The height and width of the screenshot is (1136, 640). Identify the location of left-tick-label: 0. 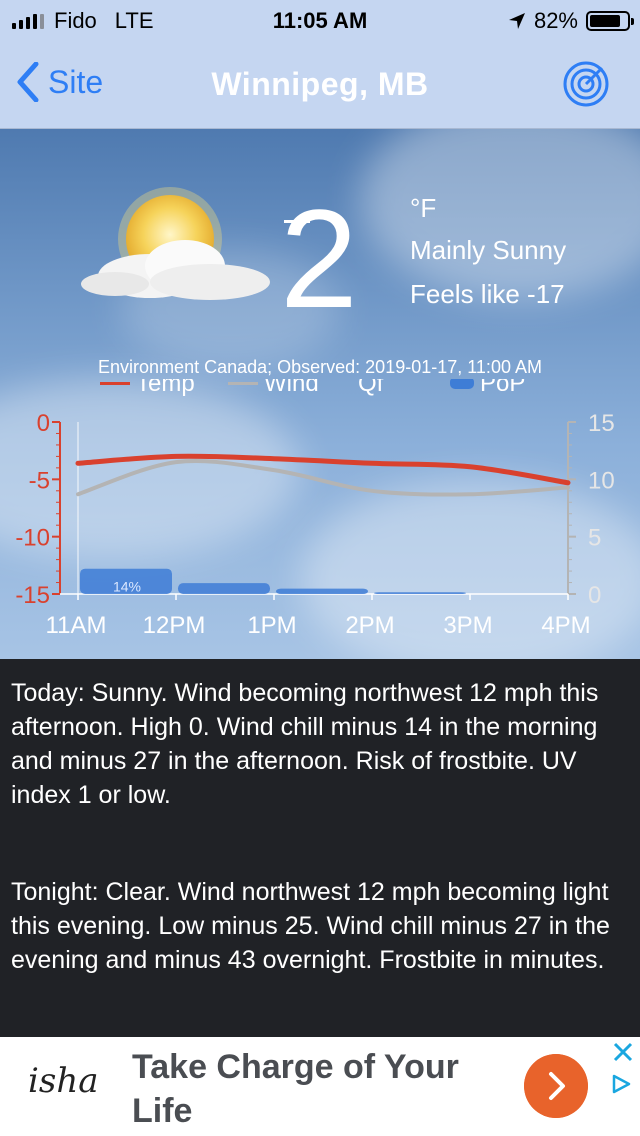
(43, 423).